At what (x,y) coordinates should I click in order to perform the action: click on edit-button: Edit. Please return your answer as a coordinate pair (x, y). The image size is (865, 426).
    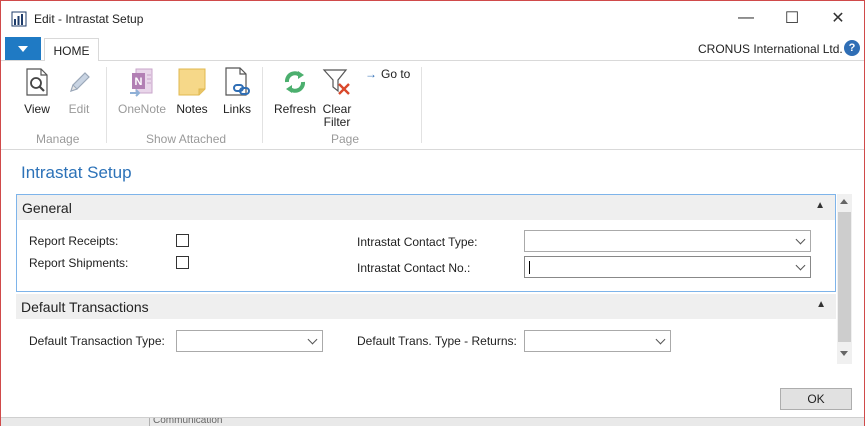
    Looking at the image, I should click on (79, 90).